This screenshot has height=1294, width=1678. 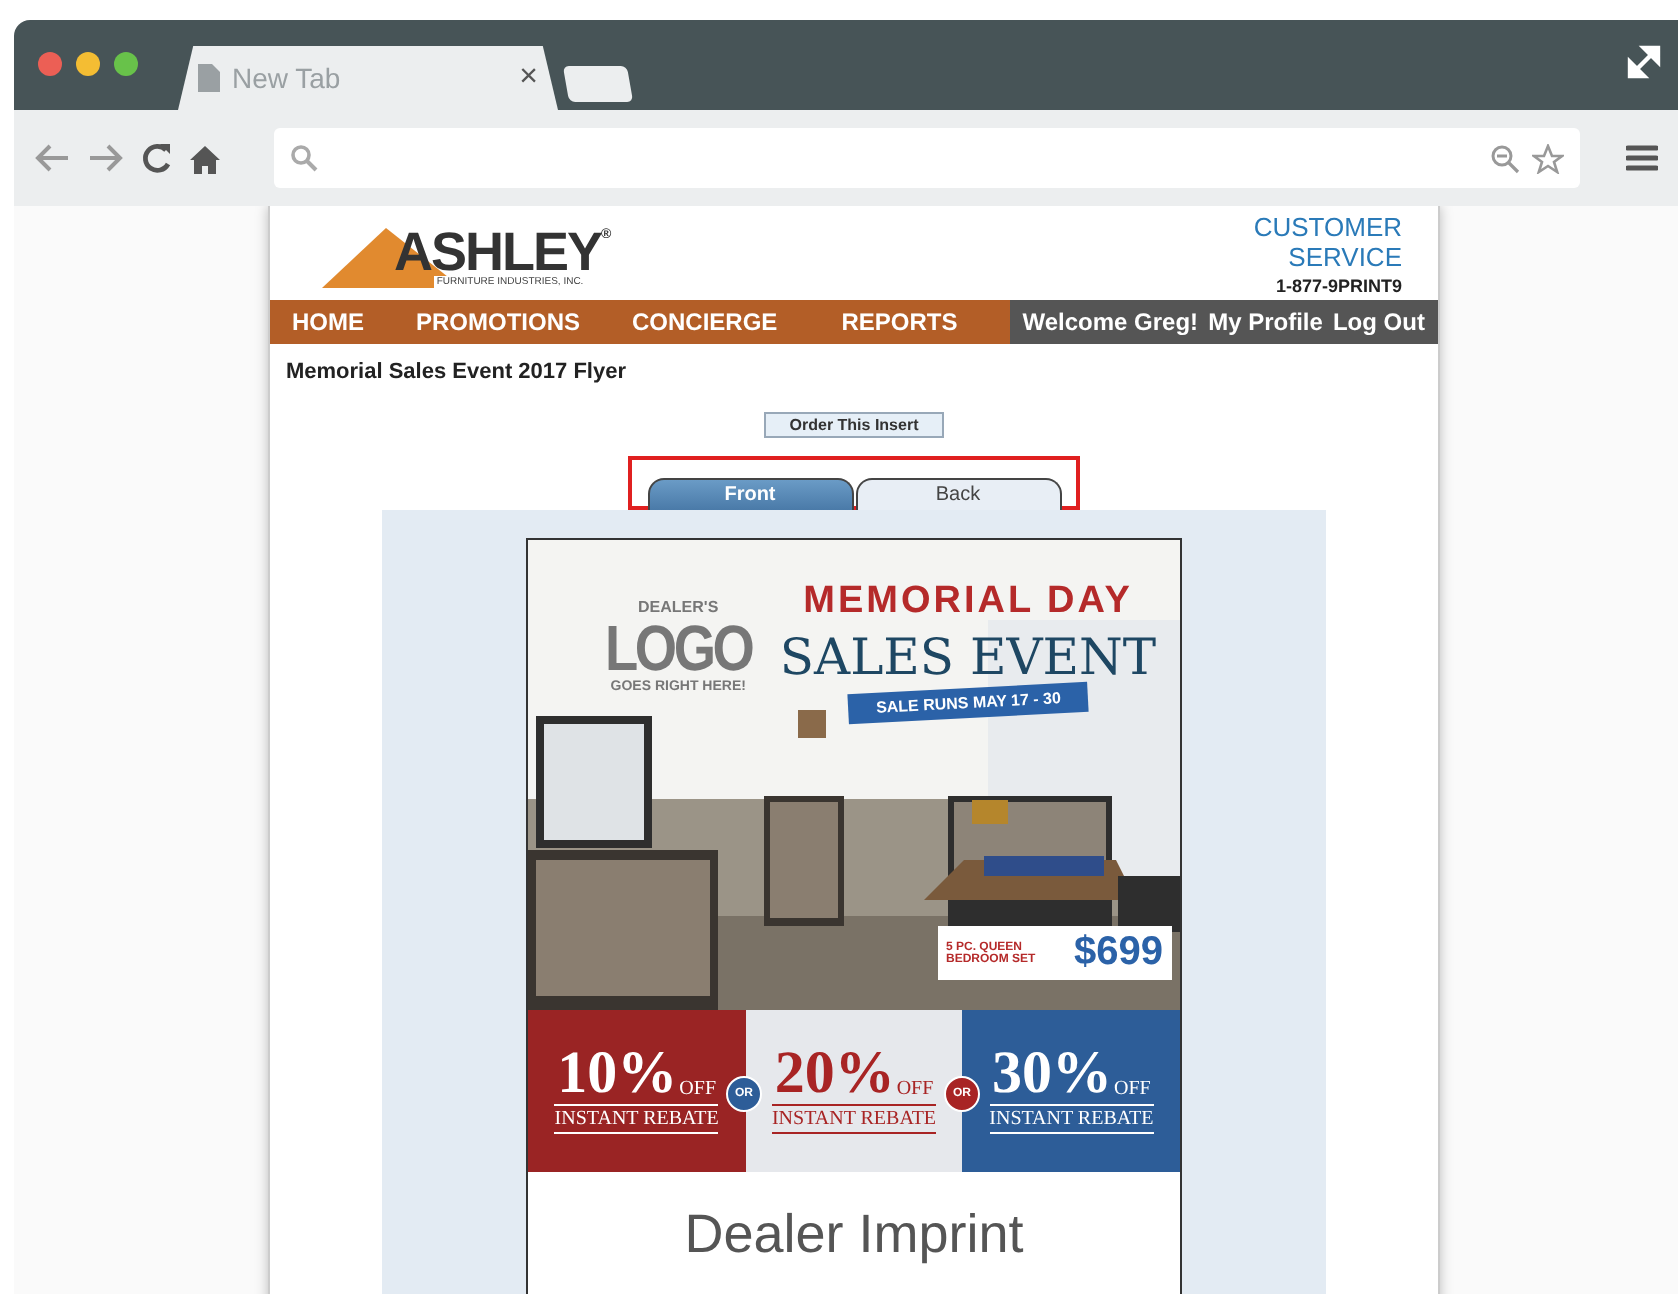 I want to click on rebate-percent: 10%, so click(x=617, y=1073).